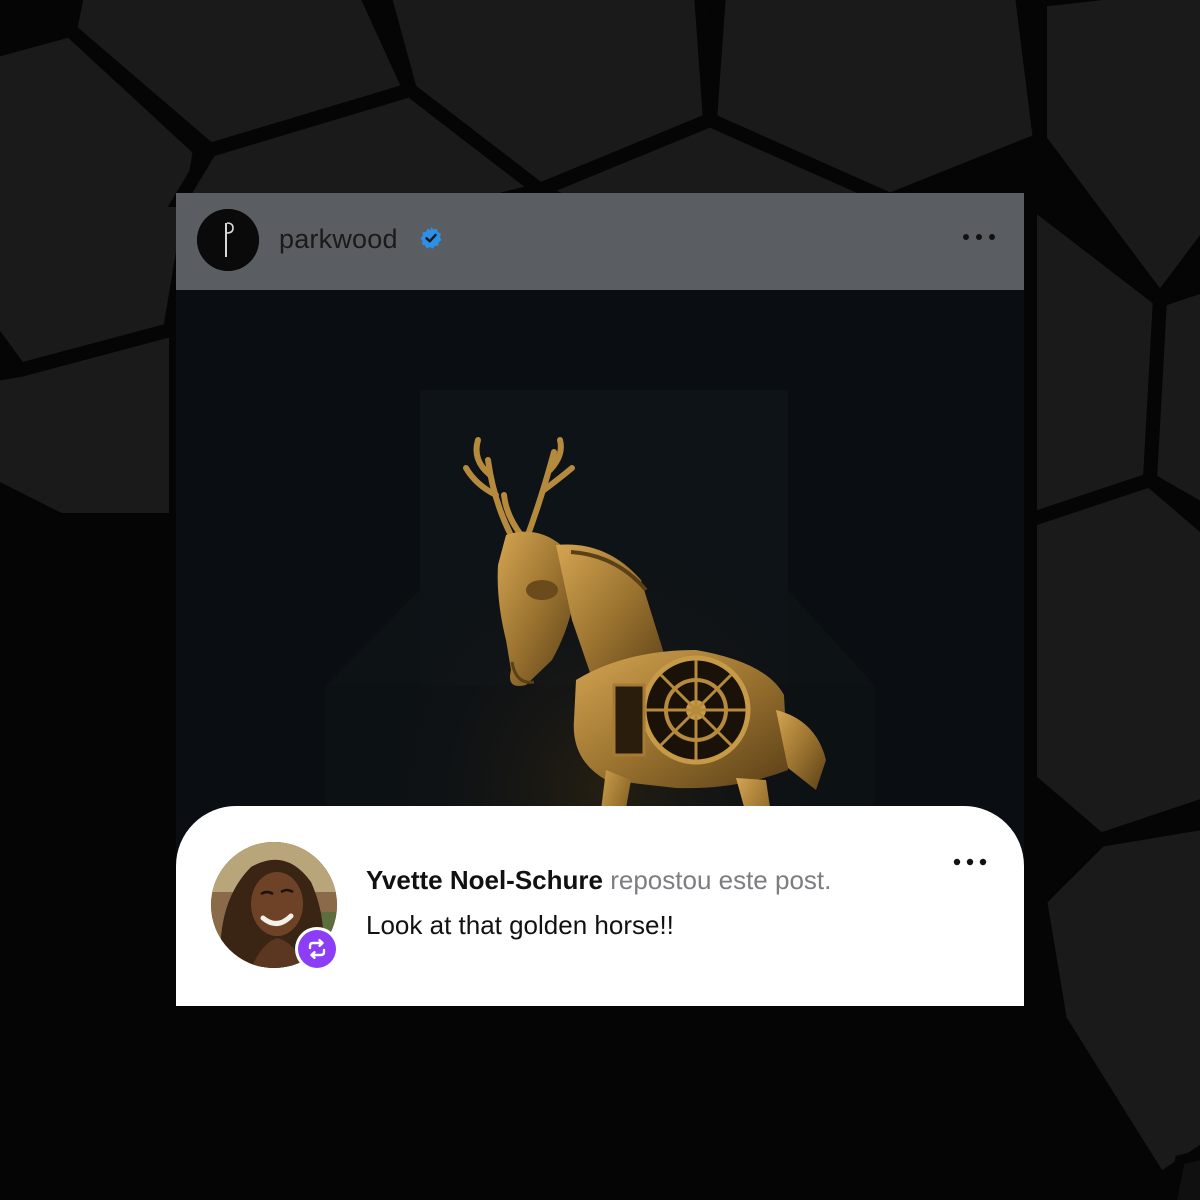  What do you see at coordinates (721, 880) in the screenshot?
I see `repost-action-text: repostou este post.` at bounding box center [721, 880].